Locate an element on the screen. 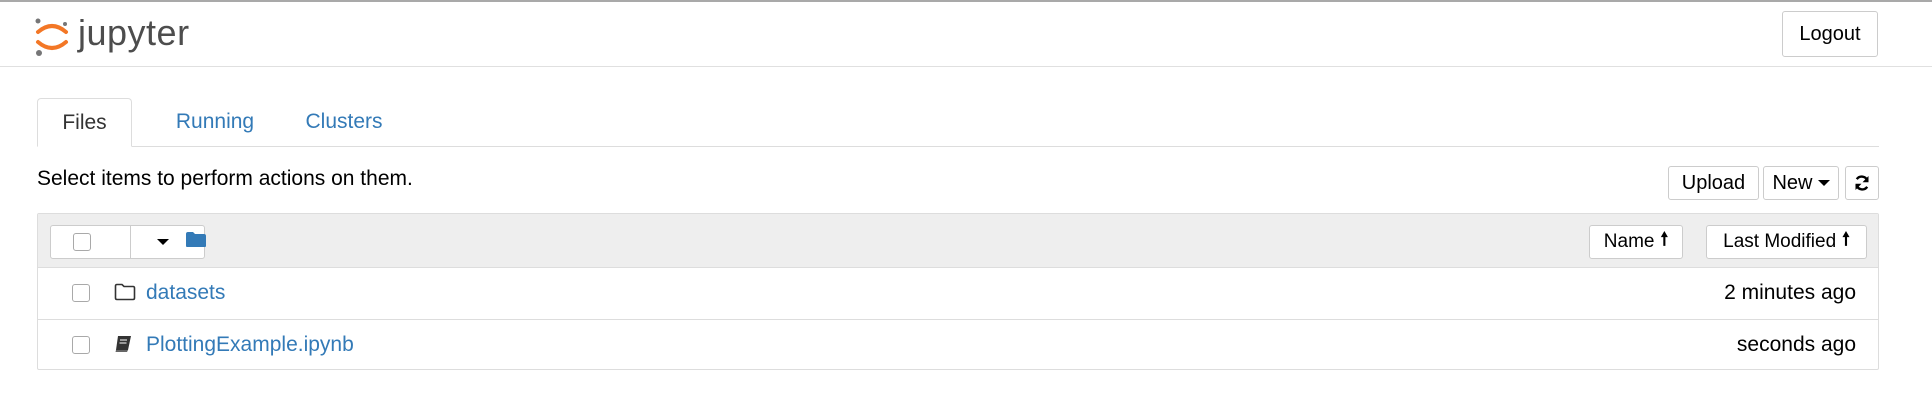 This screenshot has height=408, width=1932. sort-name-button: Name 🠕 is located at coordinates (1636, 242).